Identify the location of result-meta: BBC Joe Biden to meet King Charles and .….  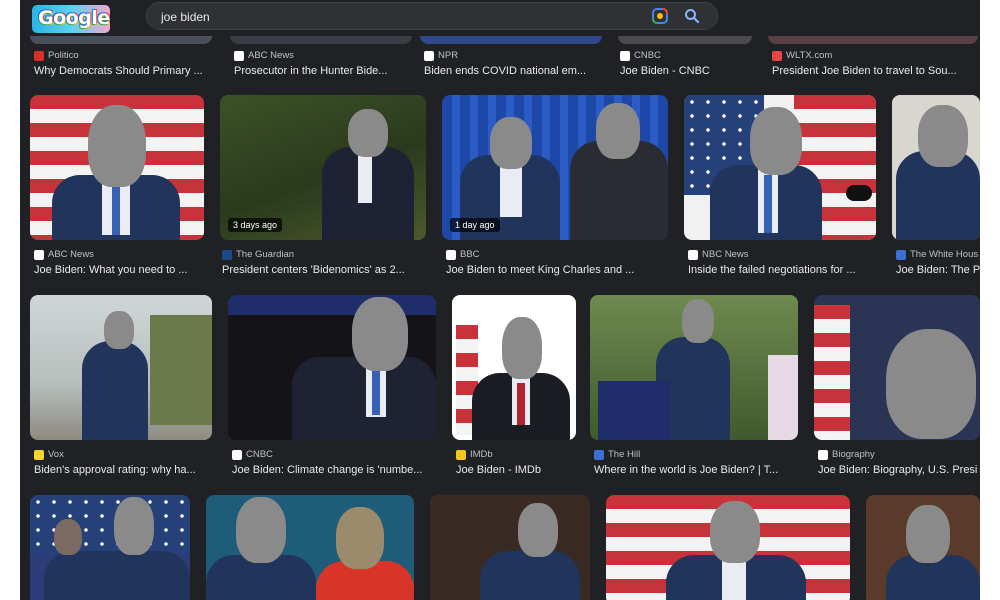
(559, 262).